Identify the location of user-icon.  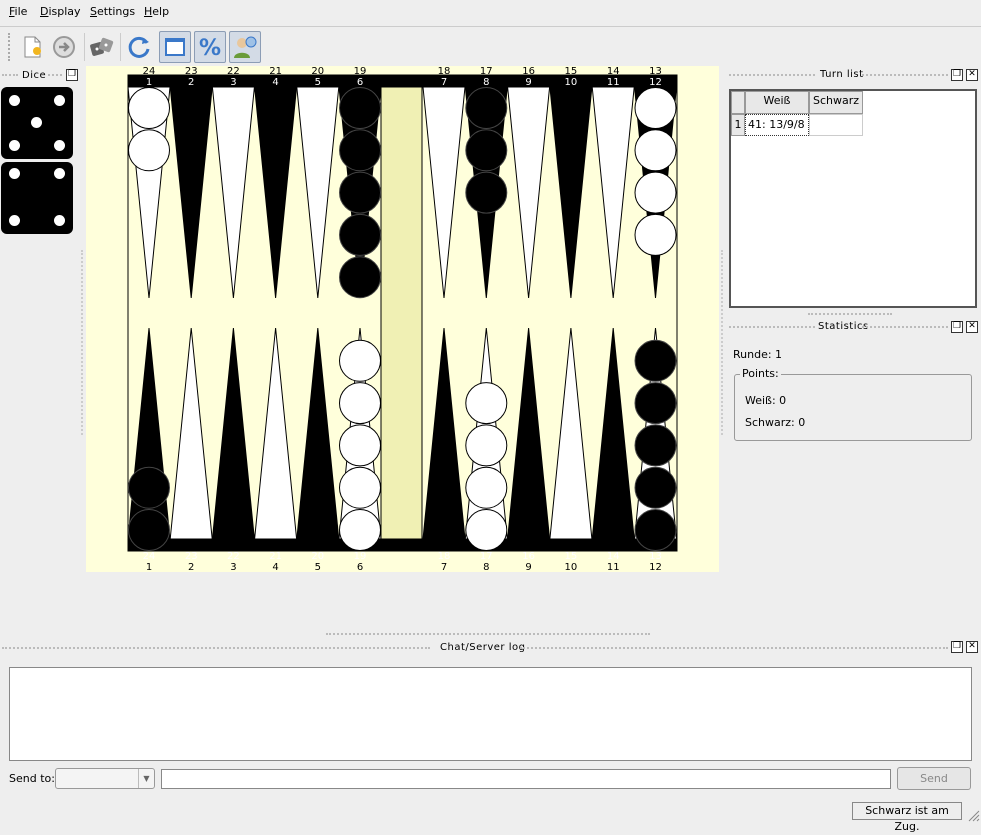
(245, 47).